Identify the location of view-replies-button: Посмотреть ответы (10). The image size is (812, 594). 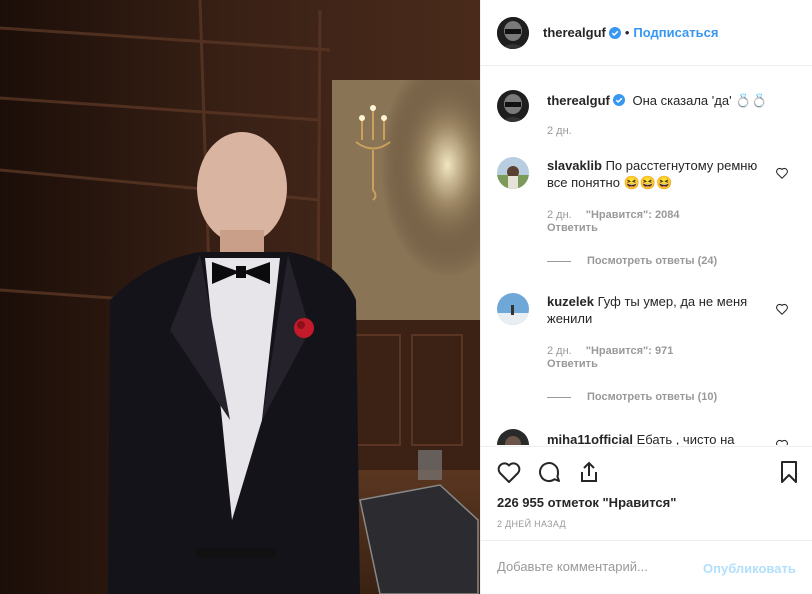
(632, 397).